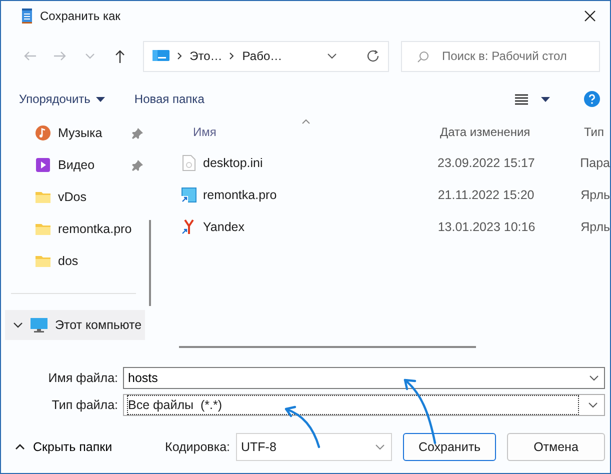 The height and width of the screenshot is (474, 611). Describe the element at coordinates (309, 132) in the screenshot. I see `column-header: Имя` at that location.